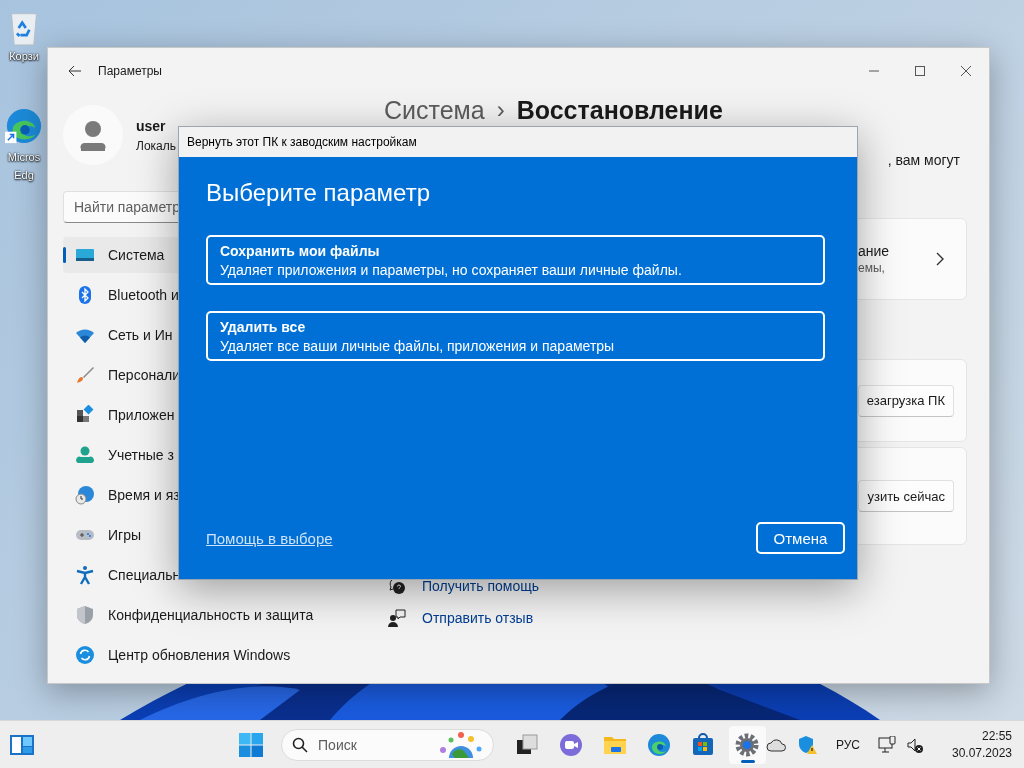 The width and height of the screenshot is (1024, 768). Describe the element at coordinates (874, 251) in the screenshot. I see `card-title: ание` at that location.